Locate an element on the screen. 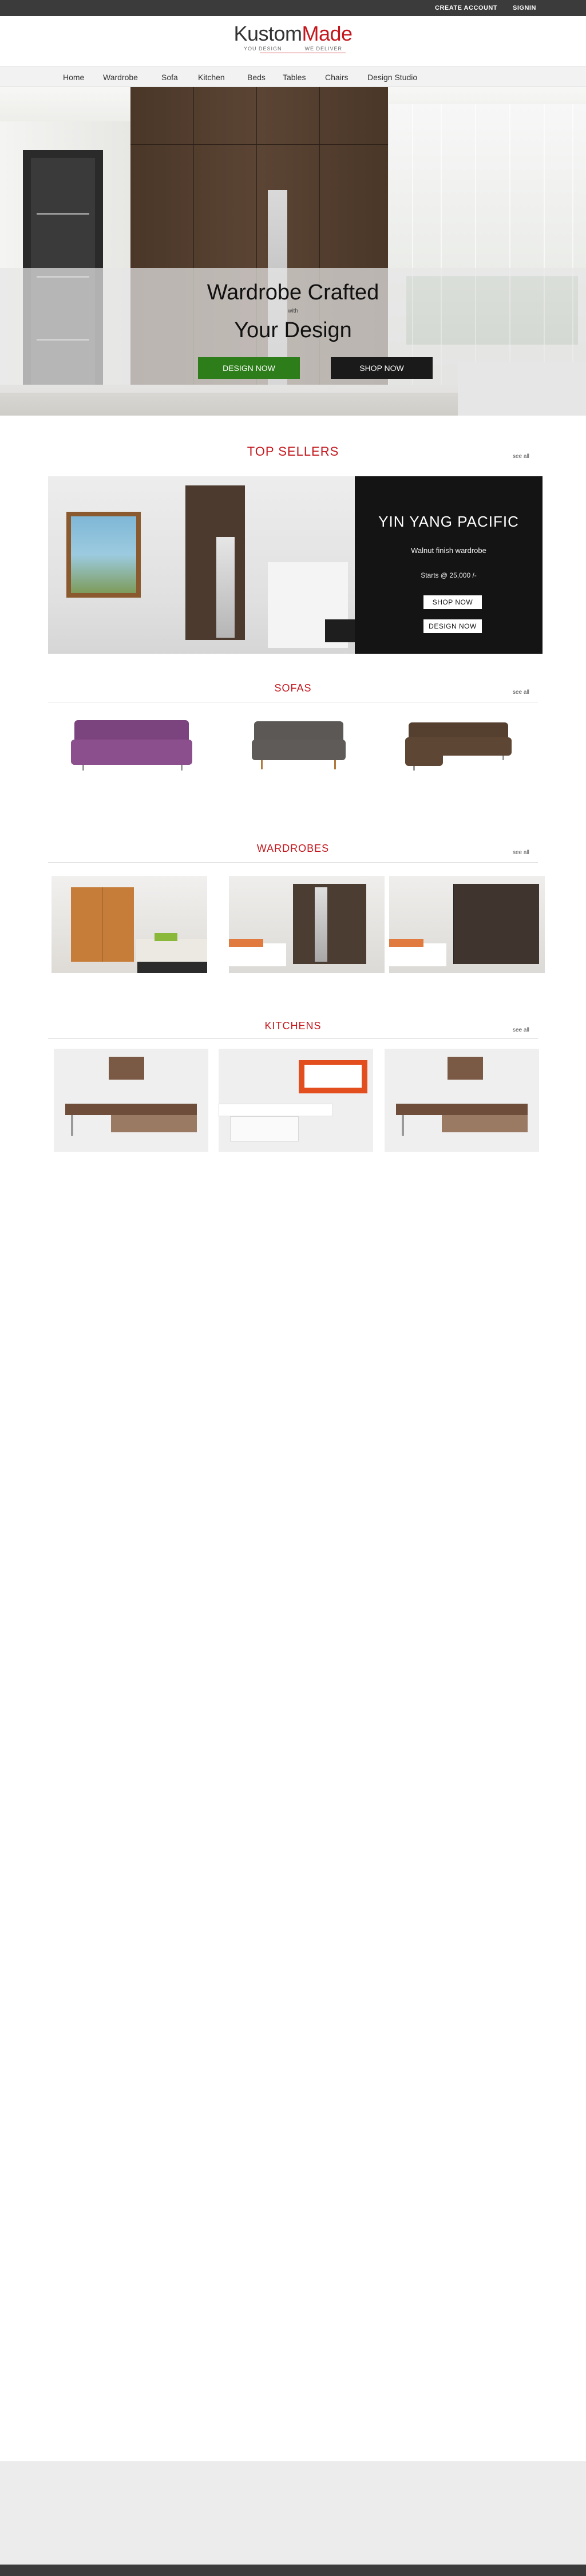  create-account-link: CREATE ACCOUNT is located at coordinates (466, 8).